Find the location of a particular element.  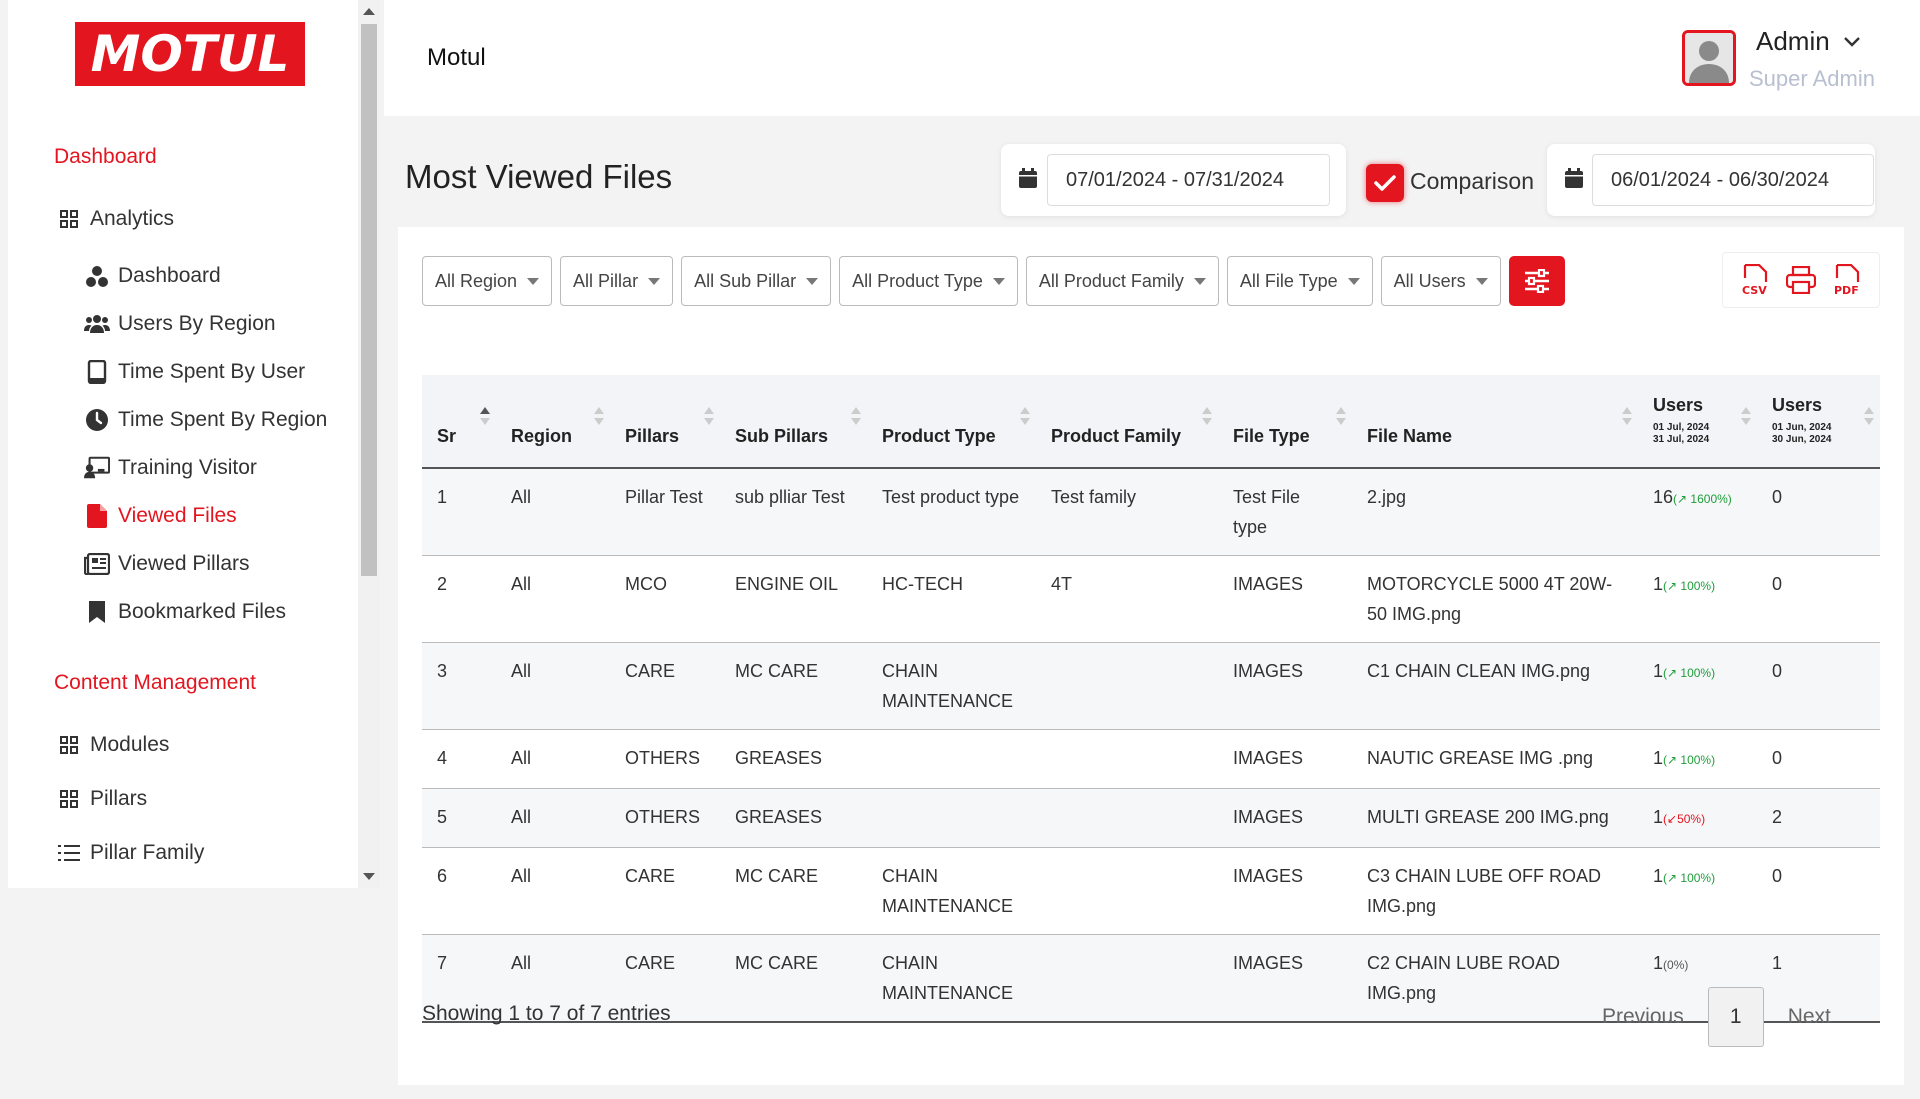

user-menu: Admin is located at coordinates (1808, 41).